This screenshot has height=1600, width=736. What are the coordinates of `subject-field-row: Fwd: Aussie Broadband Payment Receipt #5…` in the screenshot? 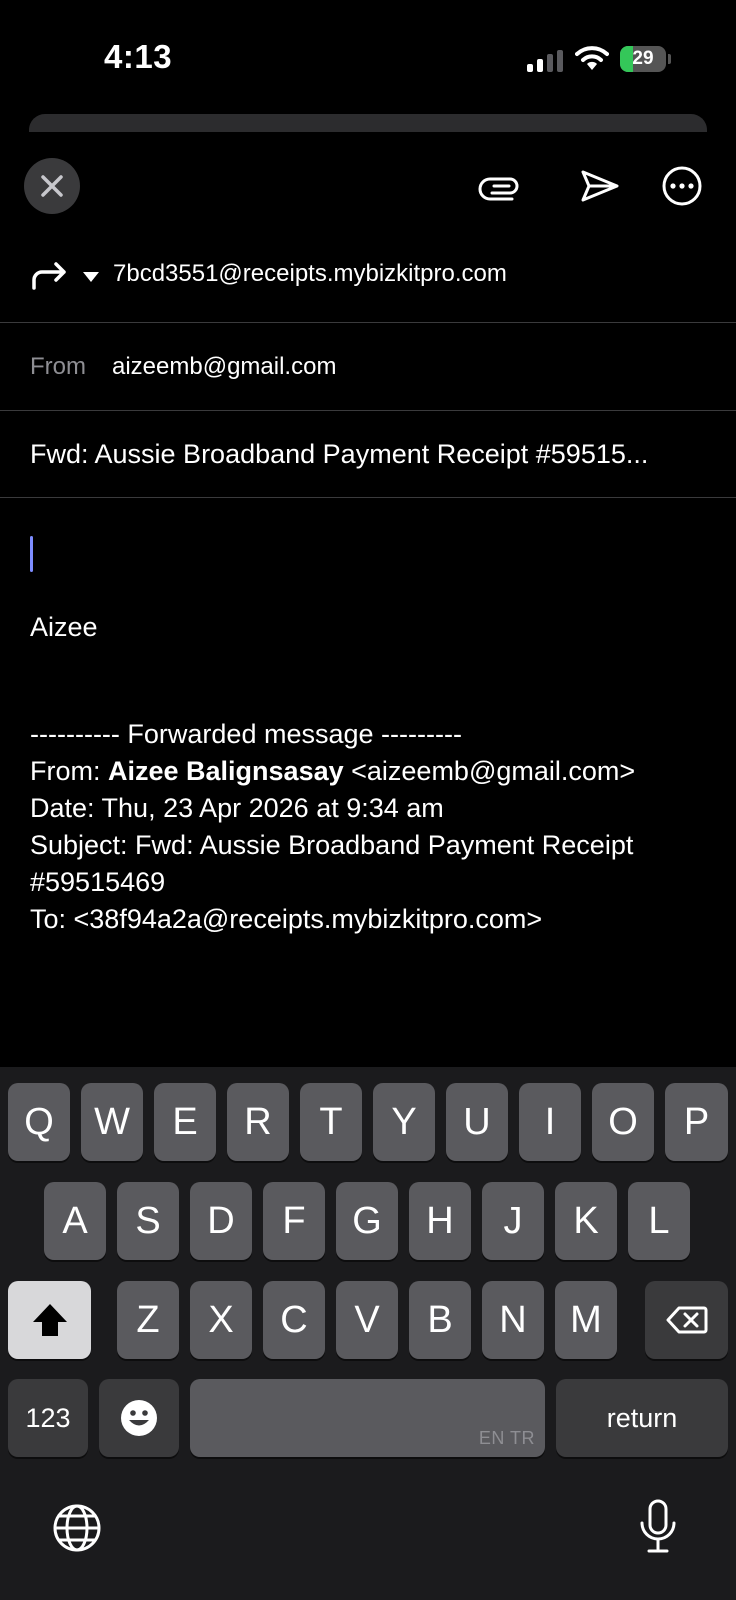 It's located at (368, 454).